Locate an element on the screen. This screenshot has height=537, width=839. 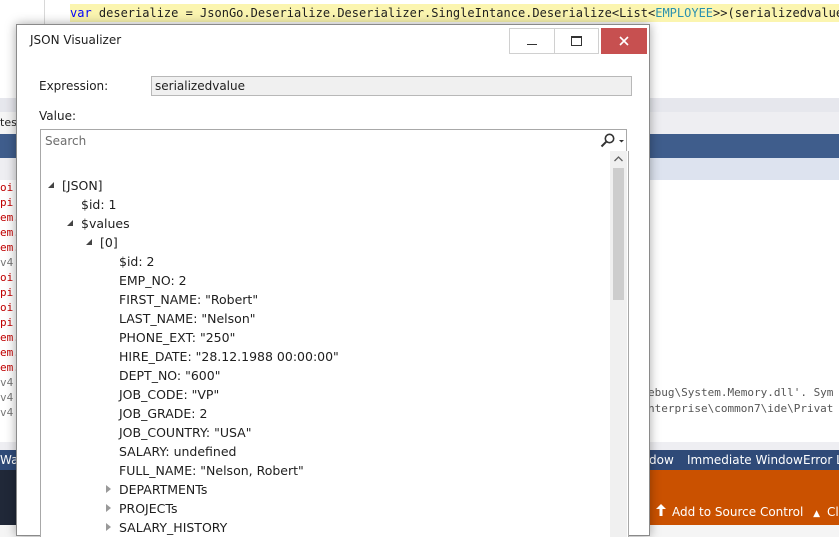
tree-node: $id: 1 is located at coordinates (92, 204).